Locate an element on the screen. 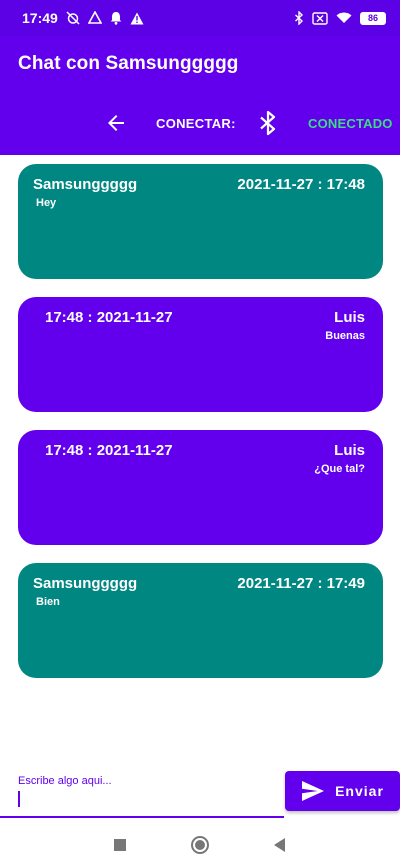 The height and width of the screenshot is (867, 400). message-text: Bien is located at coordinates (48, 602).